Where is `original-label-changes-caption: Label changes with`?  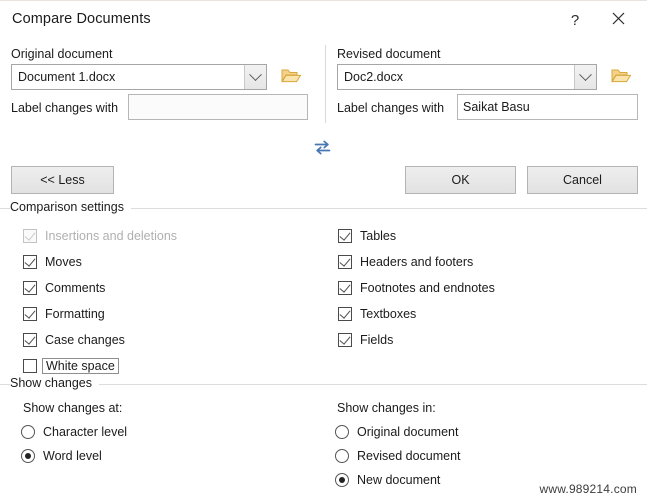
original-label-changes-caption: Label changes with is located at coordinates (65, 108).